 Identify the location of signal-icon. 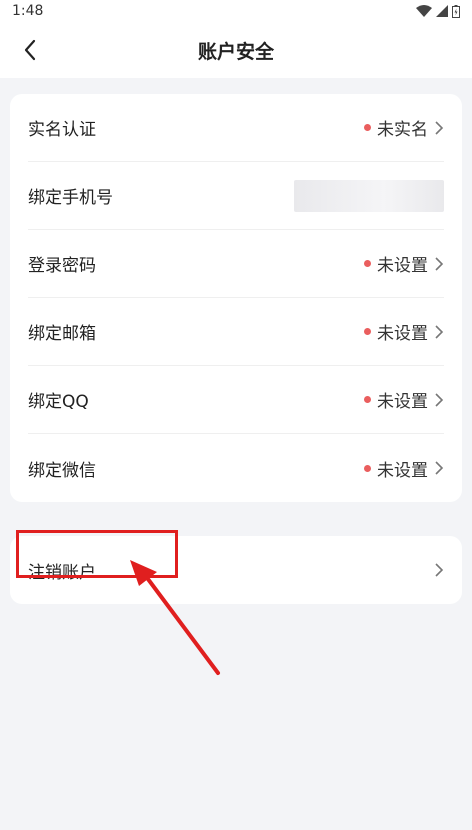
(442, 11).